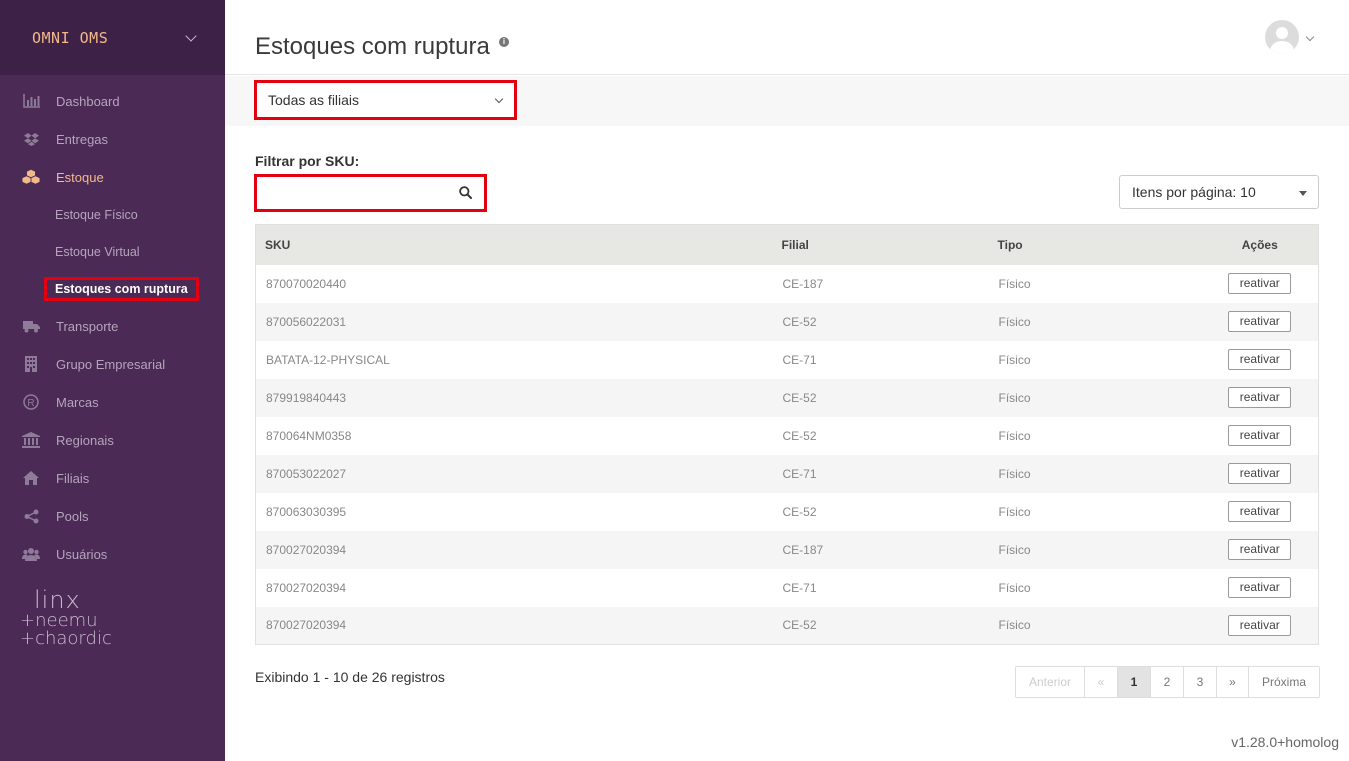 This screenshot has height=761, width=1349. Describe the element at coordinates (31, 440) in the screenshot. I see `bank-icon` at that location.